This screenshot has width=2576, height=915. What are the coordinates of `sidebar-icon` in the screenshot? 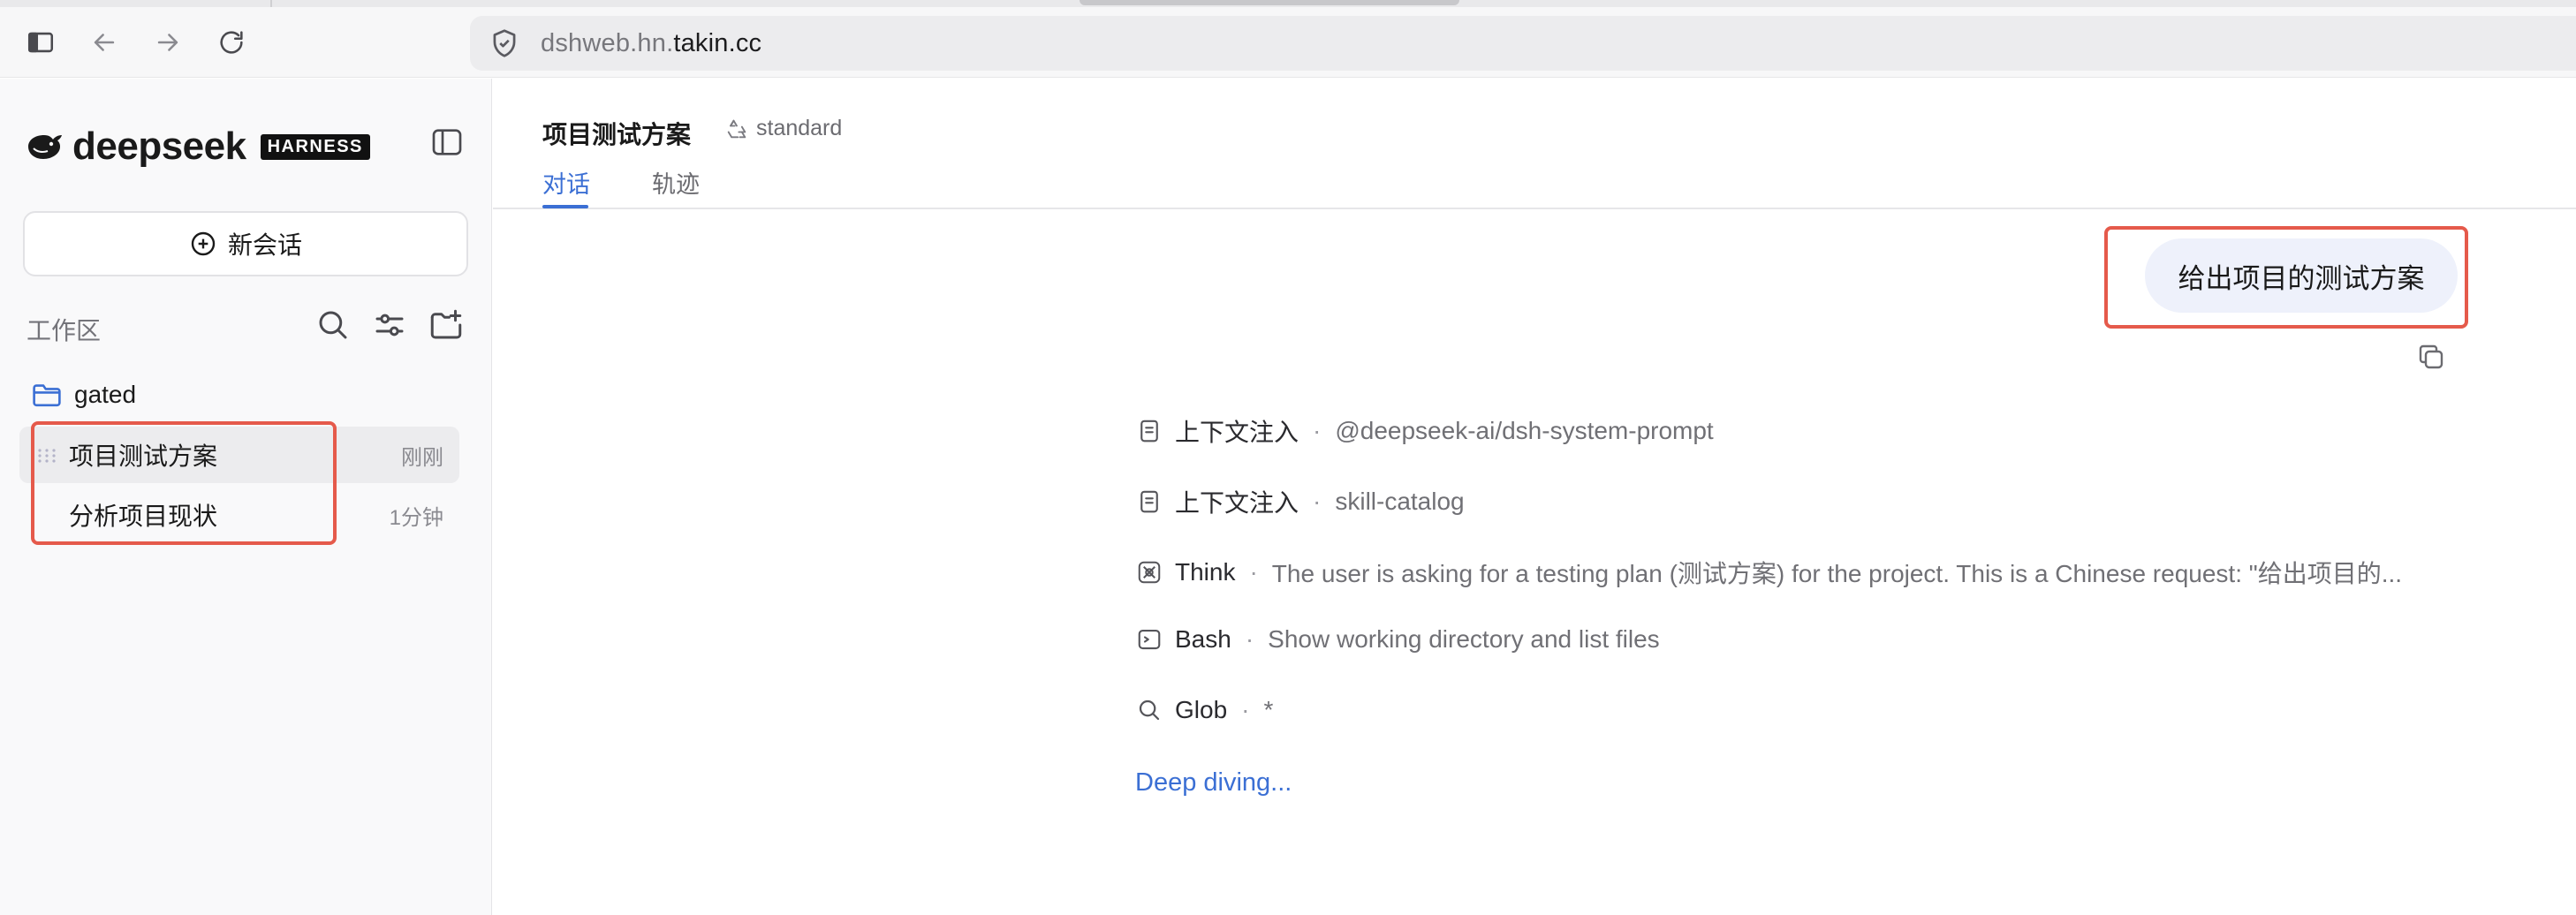 It's located at (40, 42).